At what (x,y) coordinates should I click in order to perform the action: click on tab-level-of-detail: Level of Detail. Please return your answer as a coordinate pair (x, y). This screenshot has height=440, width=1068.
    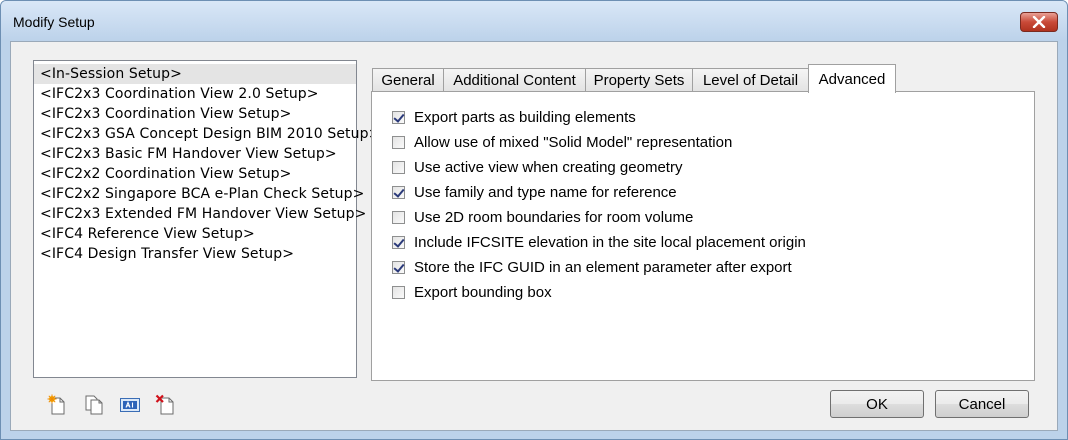
    Looking at the image, I should click on (750, 80).